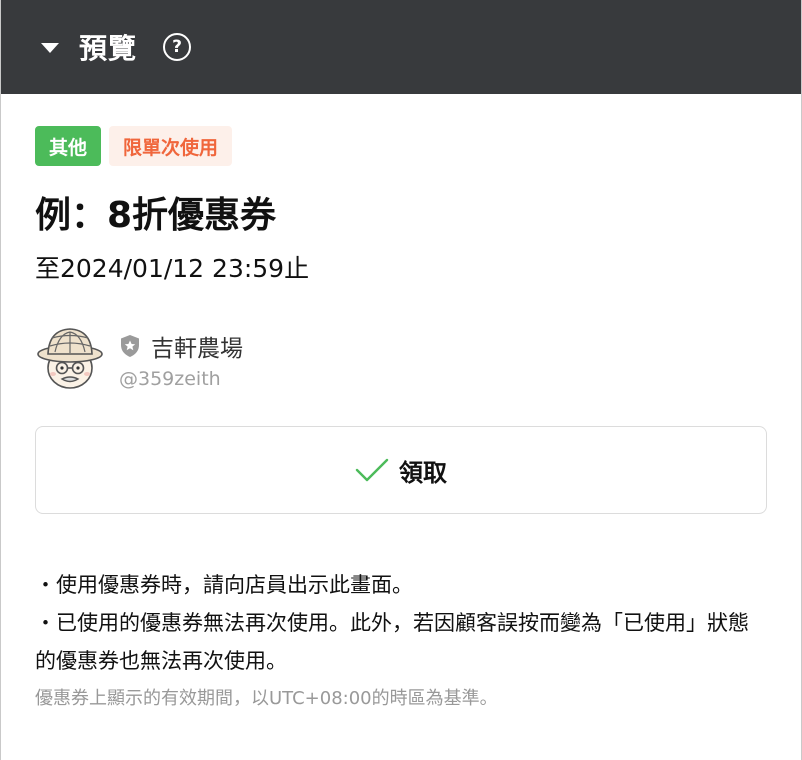 This screenshot has height=760, width=802. I want to click on account-info: 吉軒農場 @359zeith, so click(401, 363).